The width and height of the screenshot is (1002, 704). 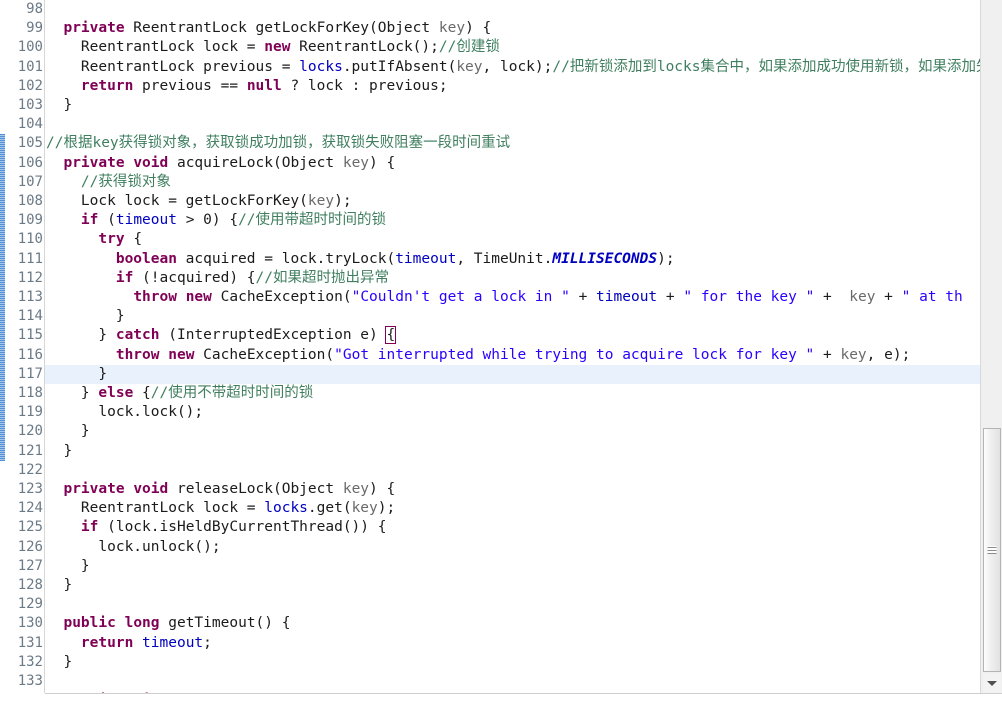 I want to click on bottom-edge-strip, so click(x=501, y=698).